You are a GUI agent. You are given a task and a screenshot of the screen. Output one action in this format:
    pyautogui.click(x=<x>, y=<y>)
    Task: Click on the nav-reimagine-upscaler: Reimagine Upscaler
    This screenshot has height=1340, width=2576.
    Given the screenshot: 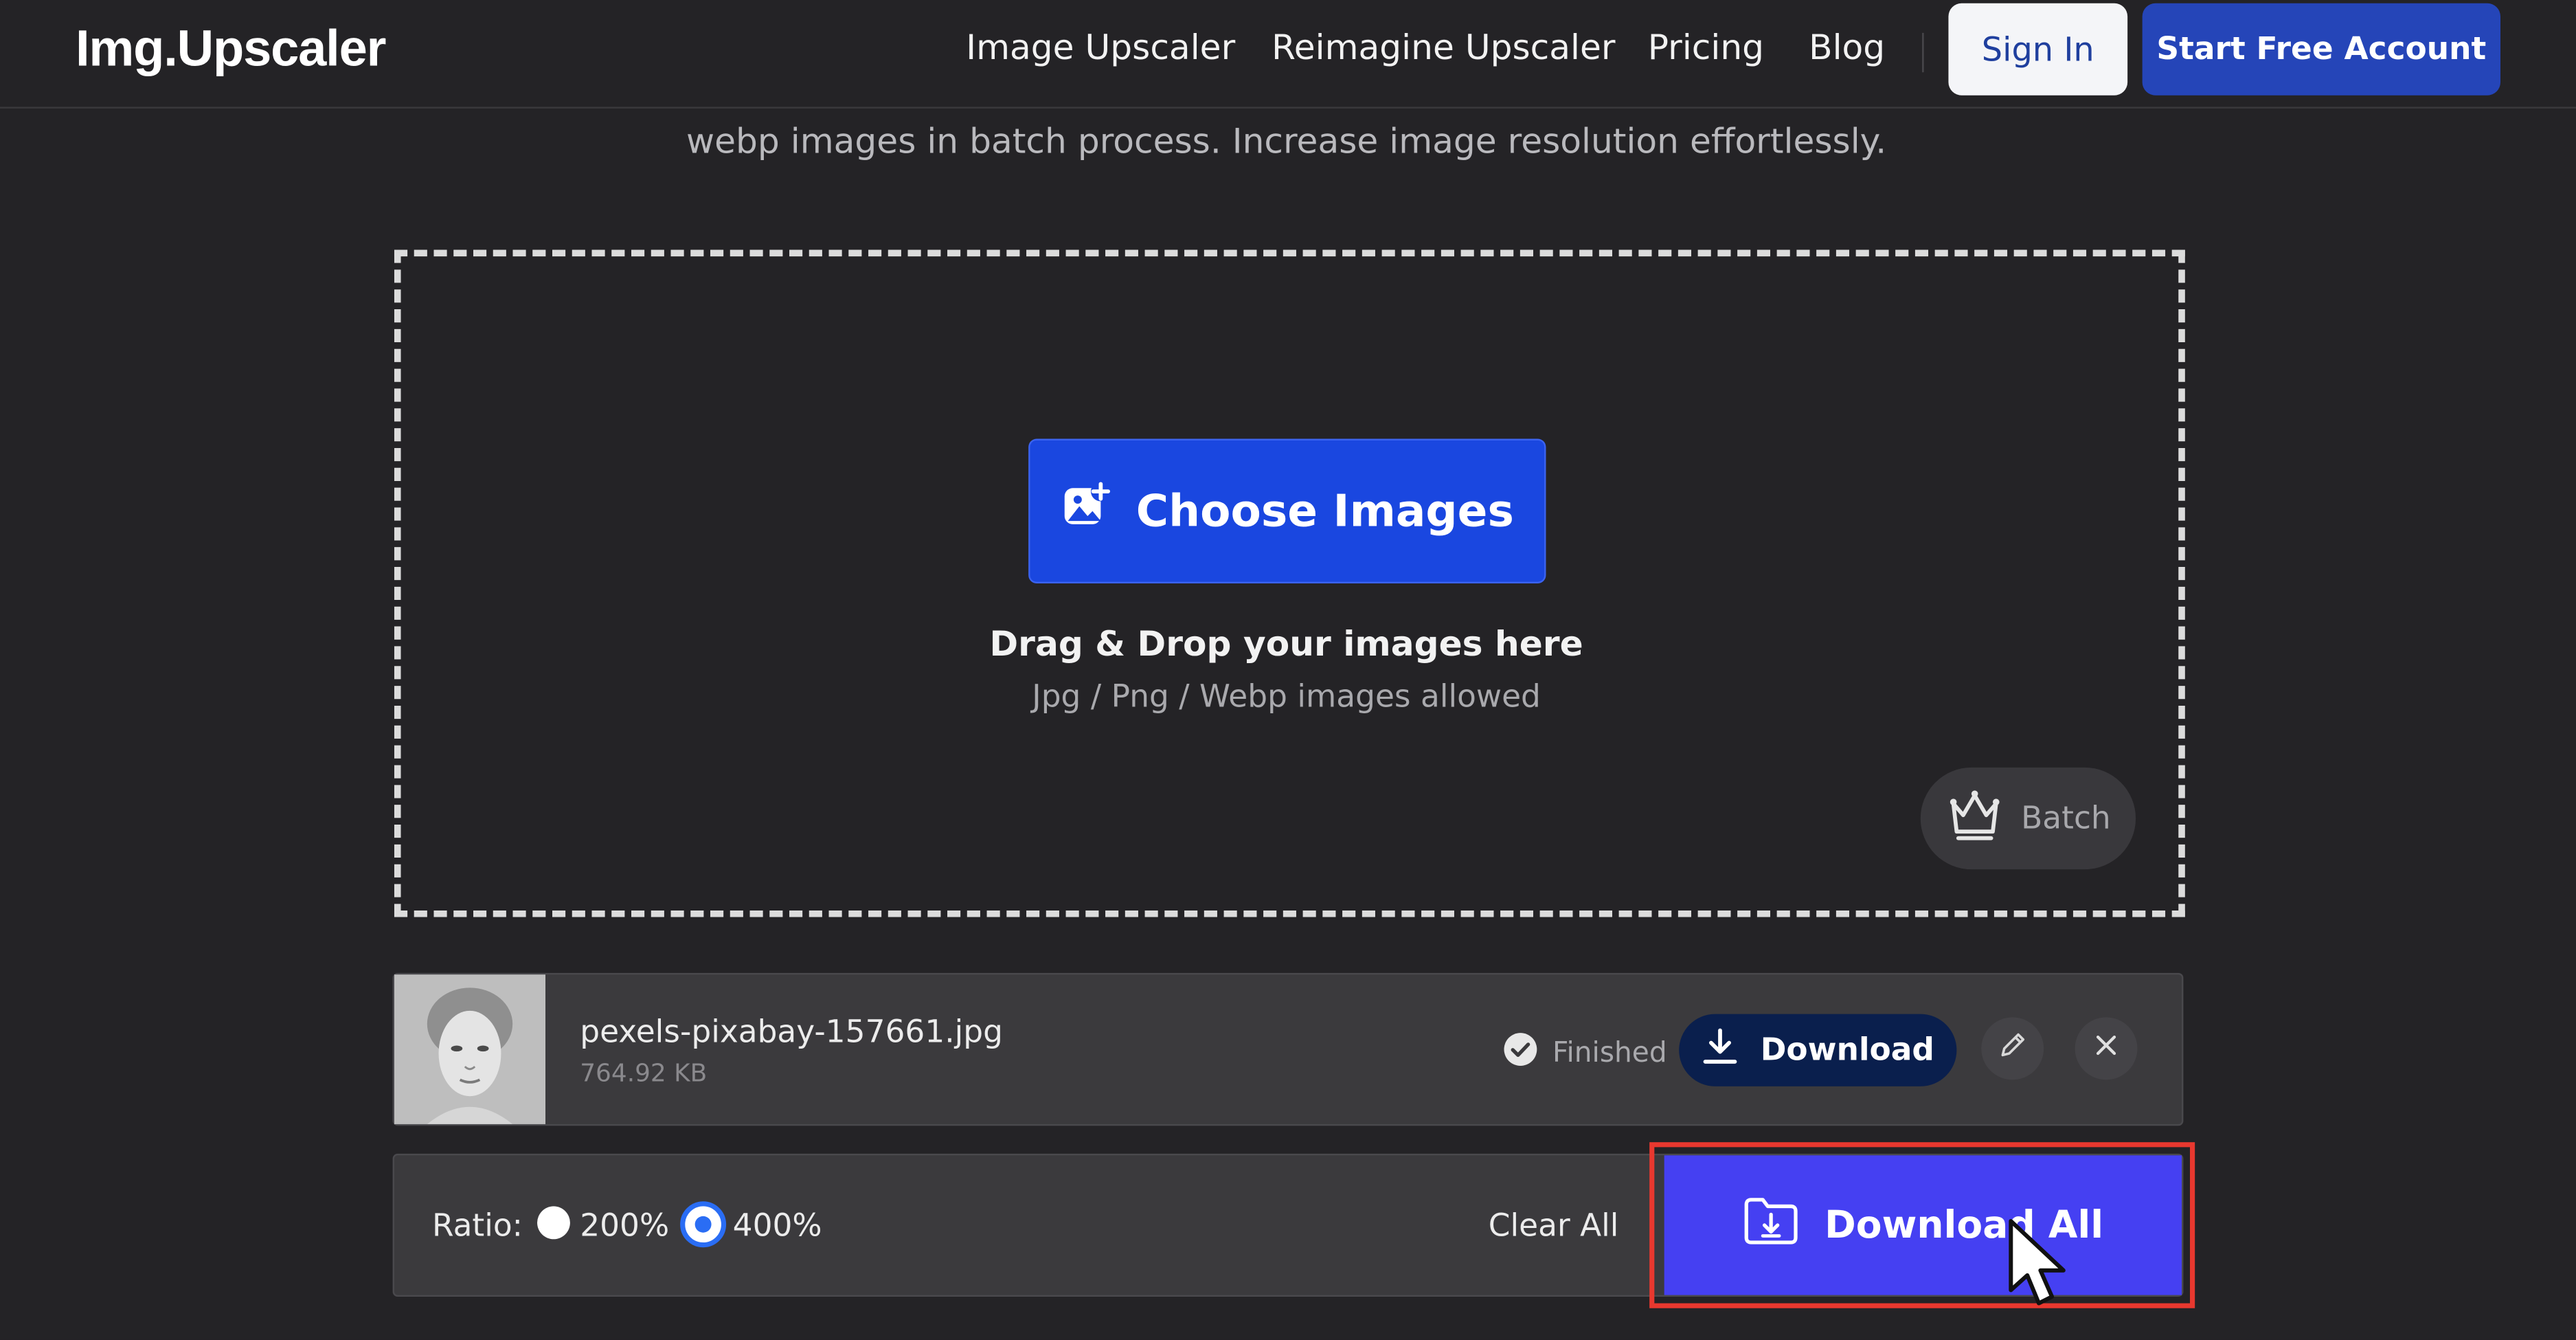 What is the action you would take?
    pyautogui.click(x=1443, y=48)
    